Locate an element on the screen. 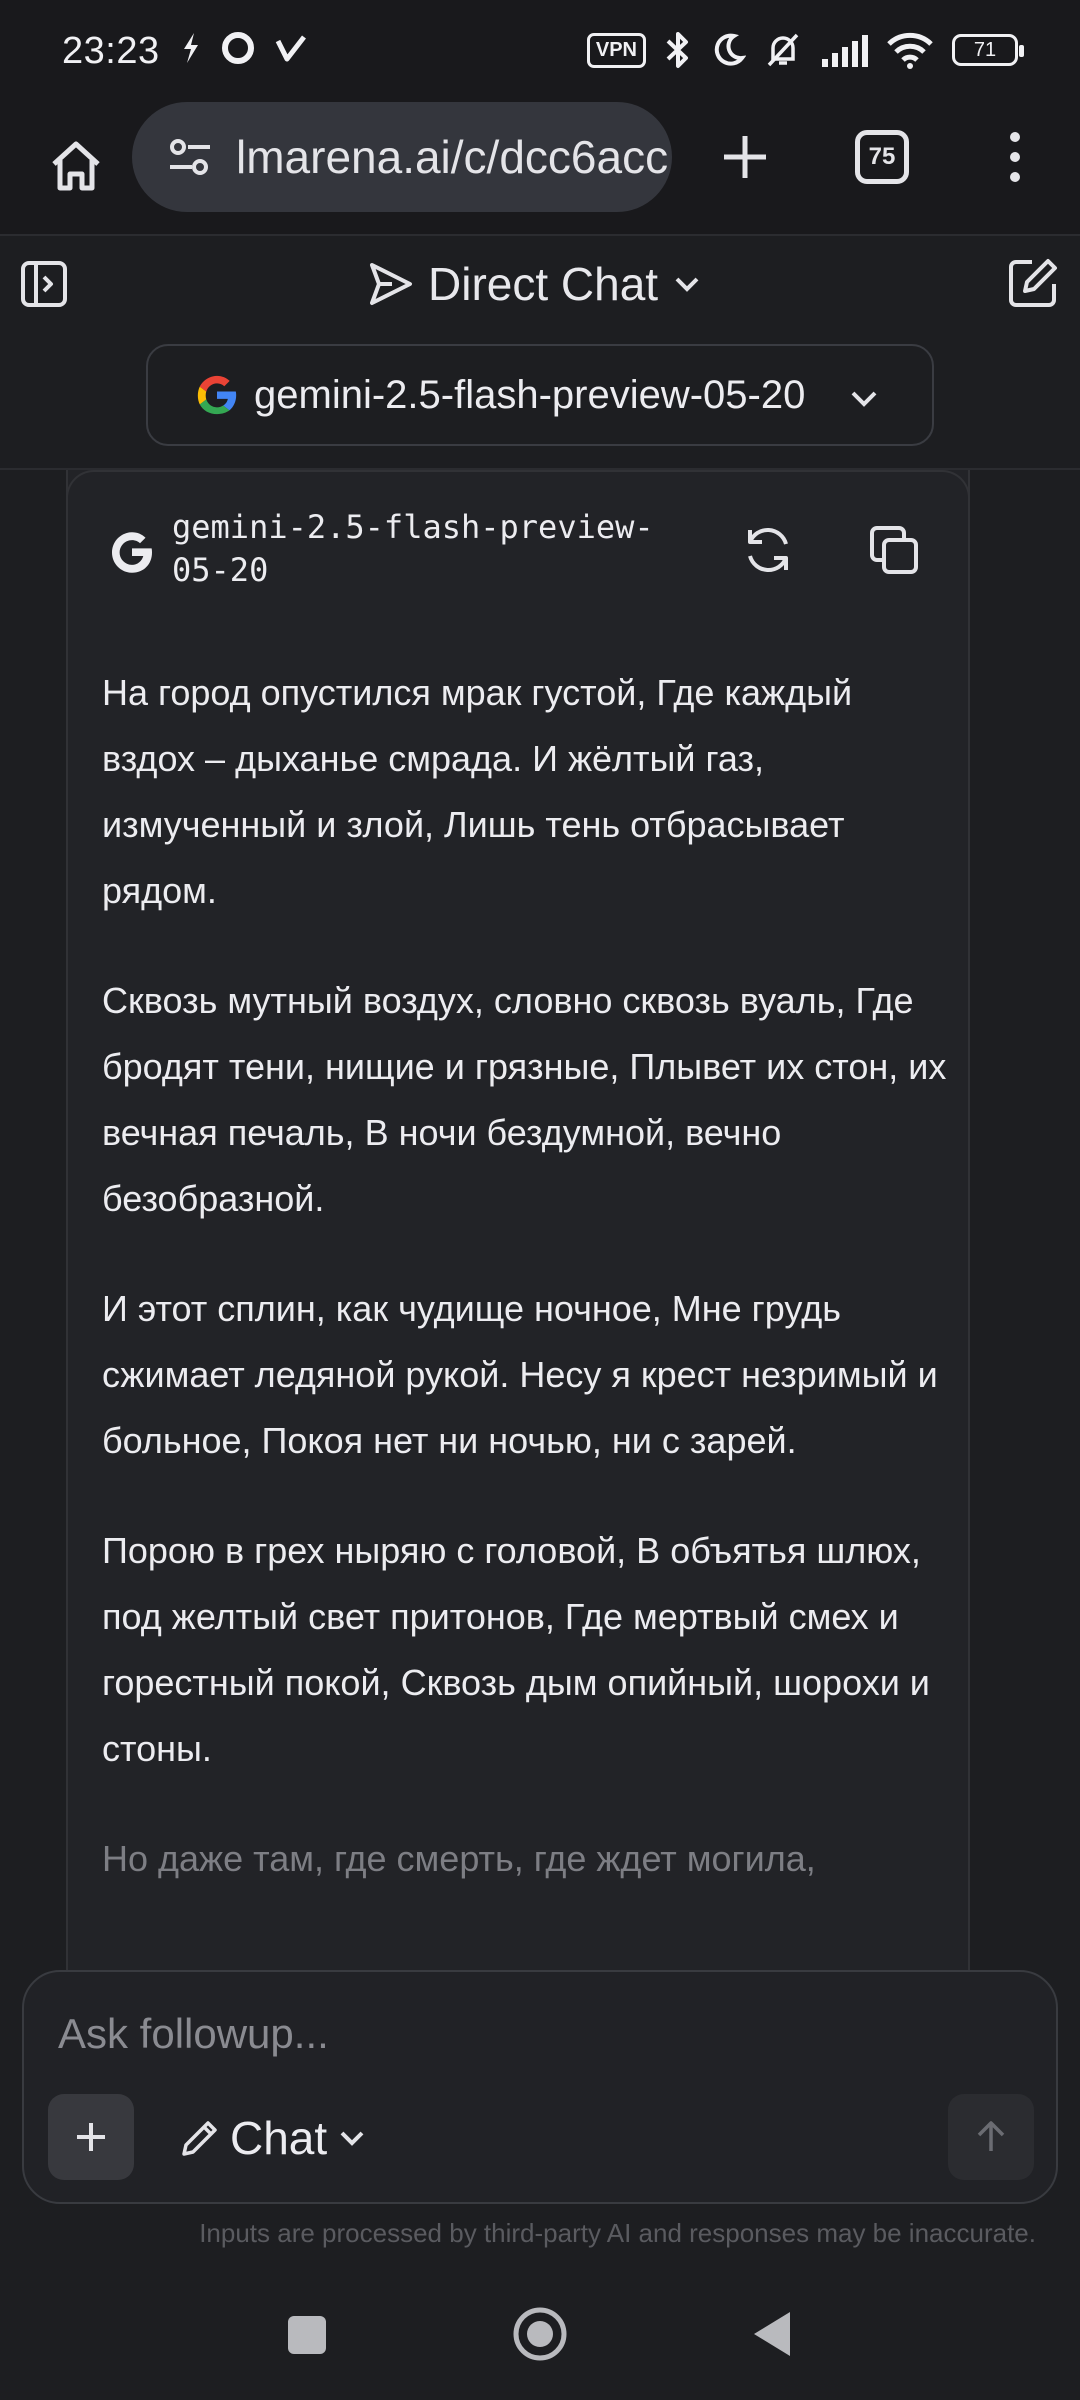  message-model-name: gemini-2.5-flash-preview-05-20 is located at coordinates (413, 548).